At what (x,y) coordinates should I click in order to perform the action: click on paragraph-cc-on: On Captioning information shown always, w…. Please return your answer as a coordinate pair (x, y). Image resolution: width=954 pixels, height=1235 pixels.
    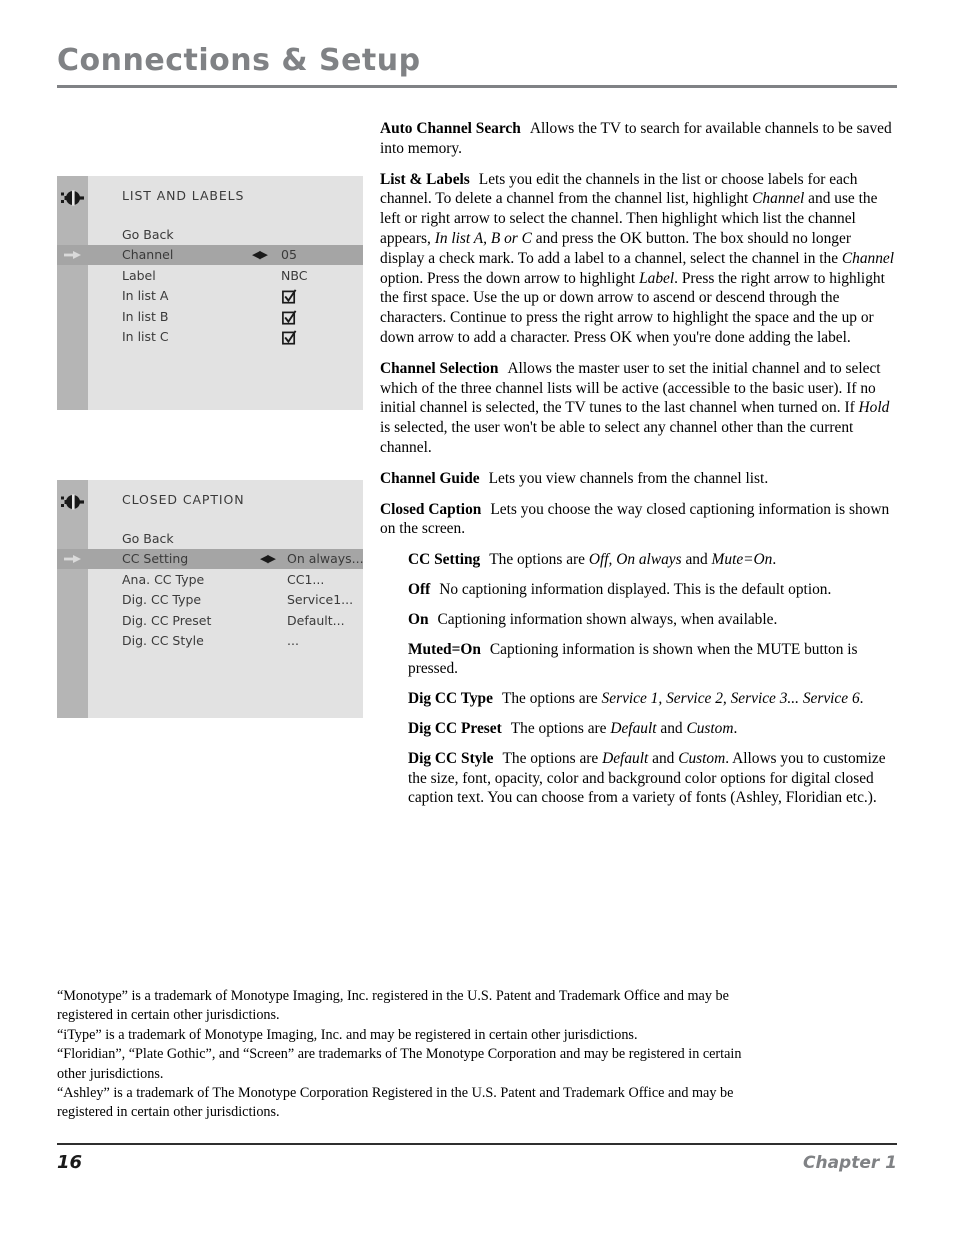
    Looking at the image, I should click on (652, 620).